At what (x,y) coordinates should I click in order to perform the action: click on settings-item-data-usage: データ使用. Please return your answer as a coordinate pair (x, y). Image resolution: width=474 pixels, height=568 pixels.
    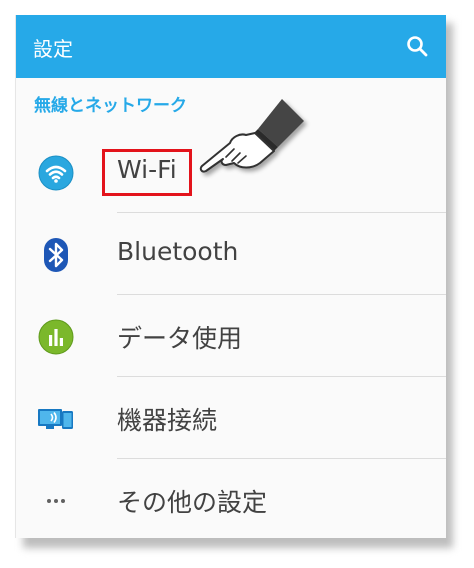
    Looking at the image, I should click on (231, 336).